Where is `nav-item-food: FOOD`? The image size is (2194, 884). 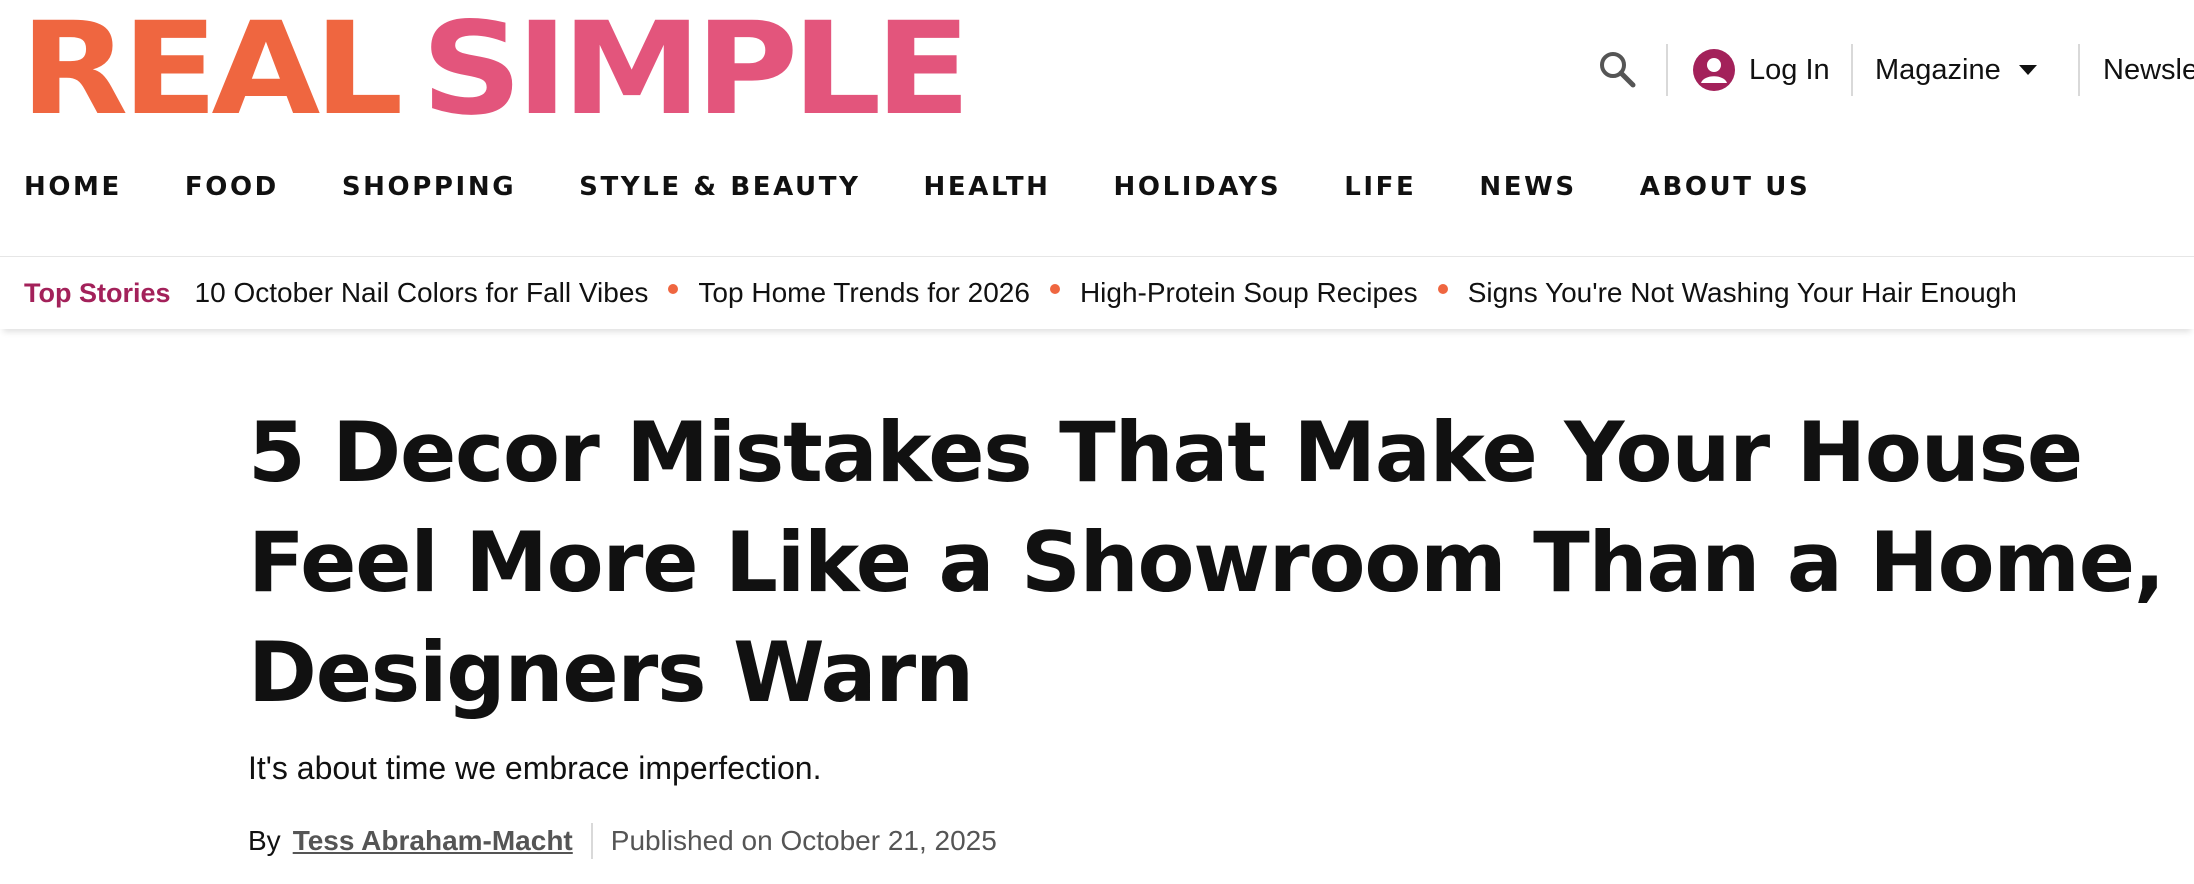 nav-item-food: FOOD is located at coordinates (232, 187).